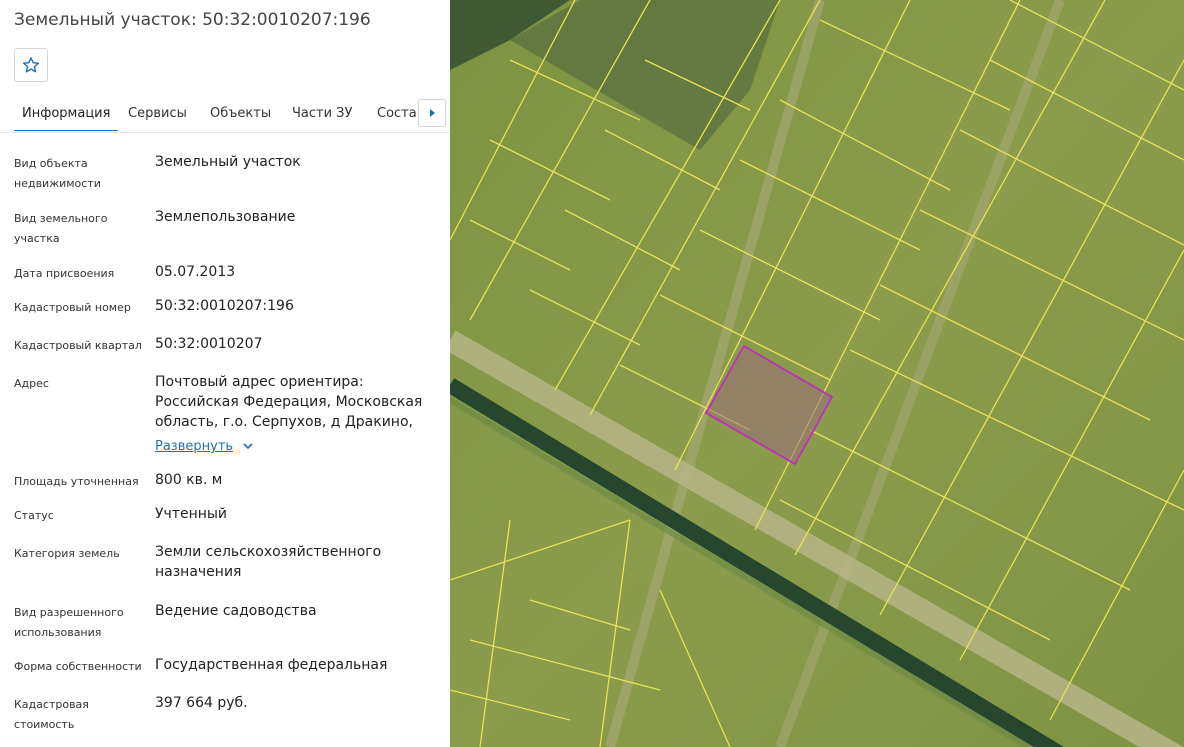 This screenshot has height=747, width=1184. I want to click on tab-composition: Состав, so click(398, 113).